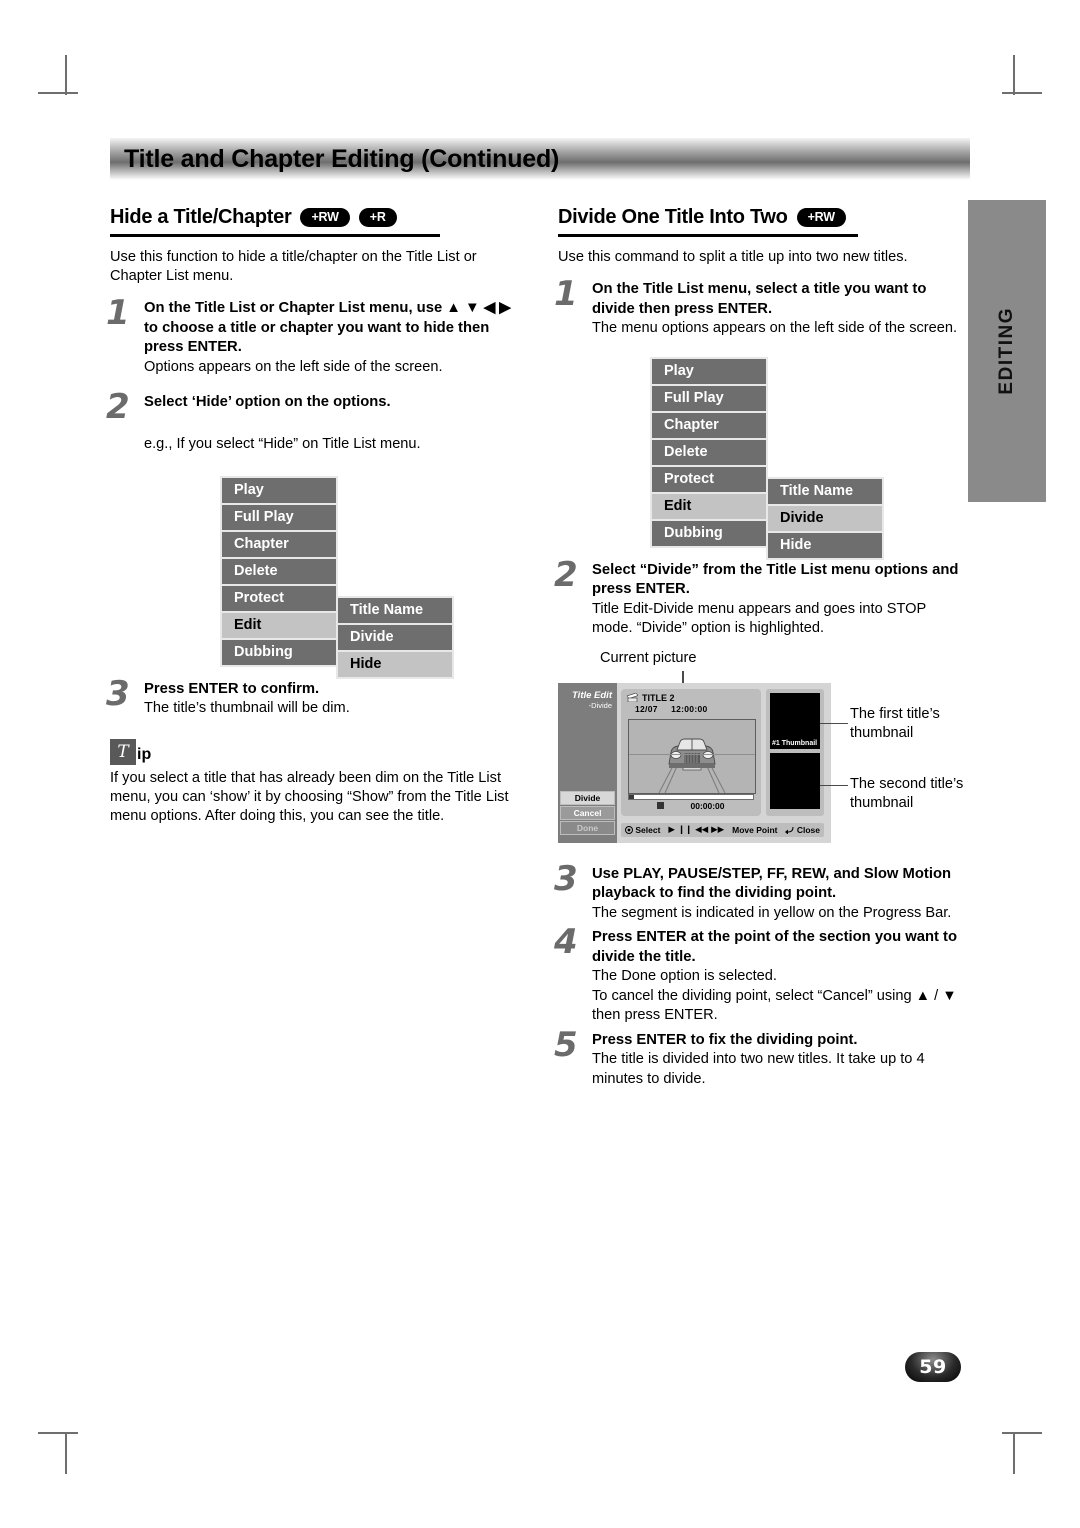 Image resolution: width=1080 pixels, height=1528 pixels. Describe the element at coordinates (600, 705) in the screenshot. I see `osd-panel-subtitle: -Divide` at that location.